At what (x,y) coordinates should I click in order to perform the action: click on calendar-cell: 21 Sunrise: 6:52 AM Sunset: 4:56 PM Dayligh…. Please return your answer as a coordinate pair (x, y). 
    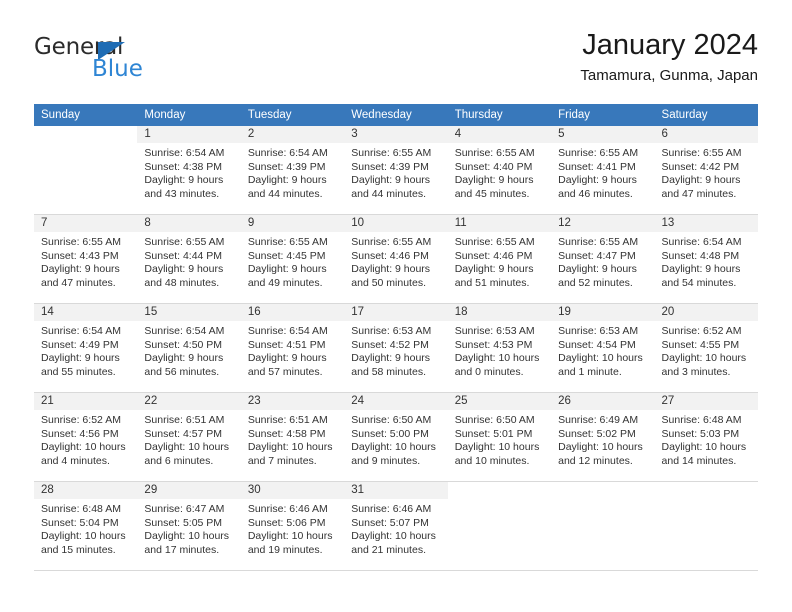
    Looking at the image, I should click on (86, 437).